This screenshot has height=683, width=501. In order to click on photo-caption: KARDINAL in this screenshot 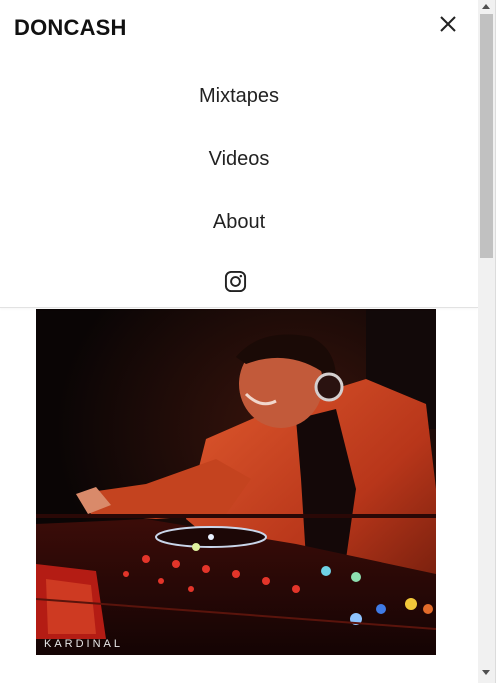, I will do `click(84, 644)`.